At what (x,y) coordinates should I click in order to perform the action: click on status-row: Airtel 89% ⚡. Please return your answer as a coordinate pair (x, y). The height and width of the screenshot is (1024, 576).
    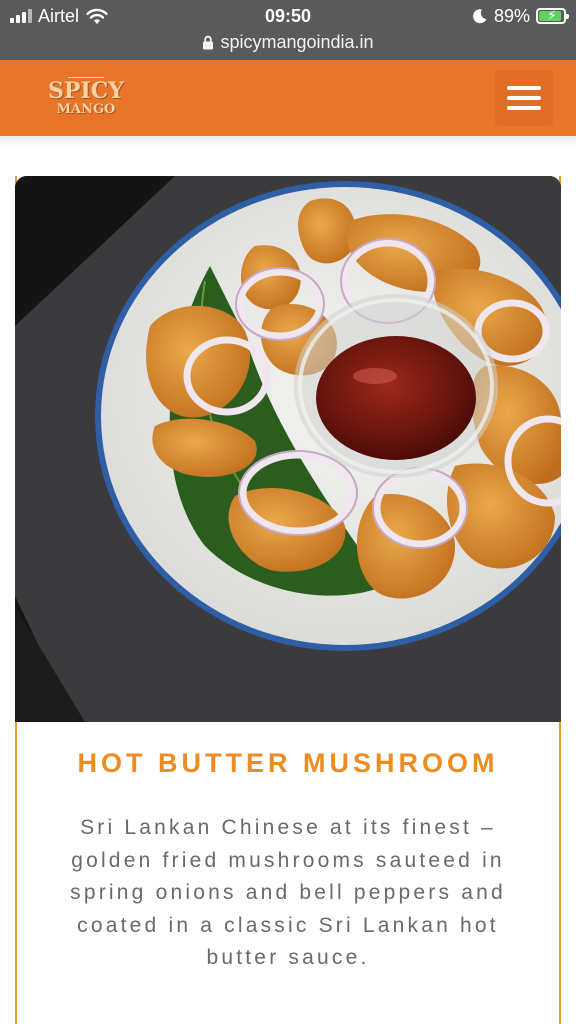
    Looking at the image, I should click on (288, 16).